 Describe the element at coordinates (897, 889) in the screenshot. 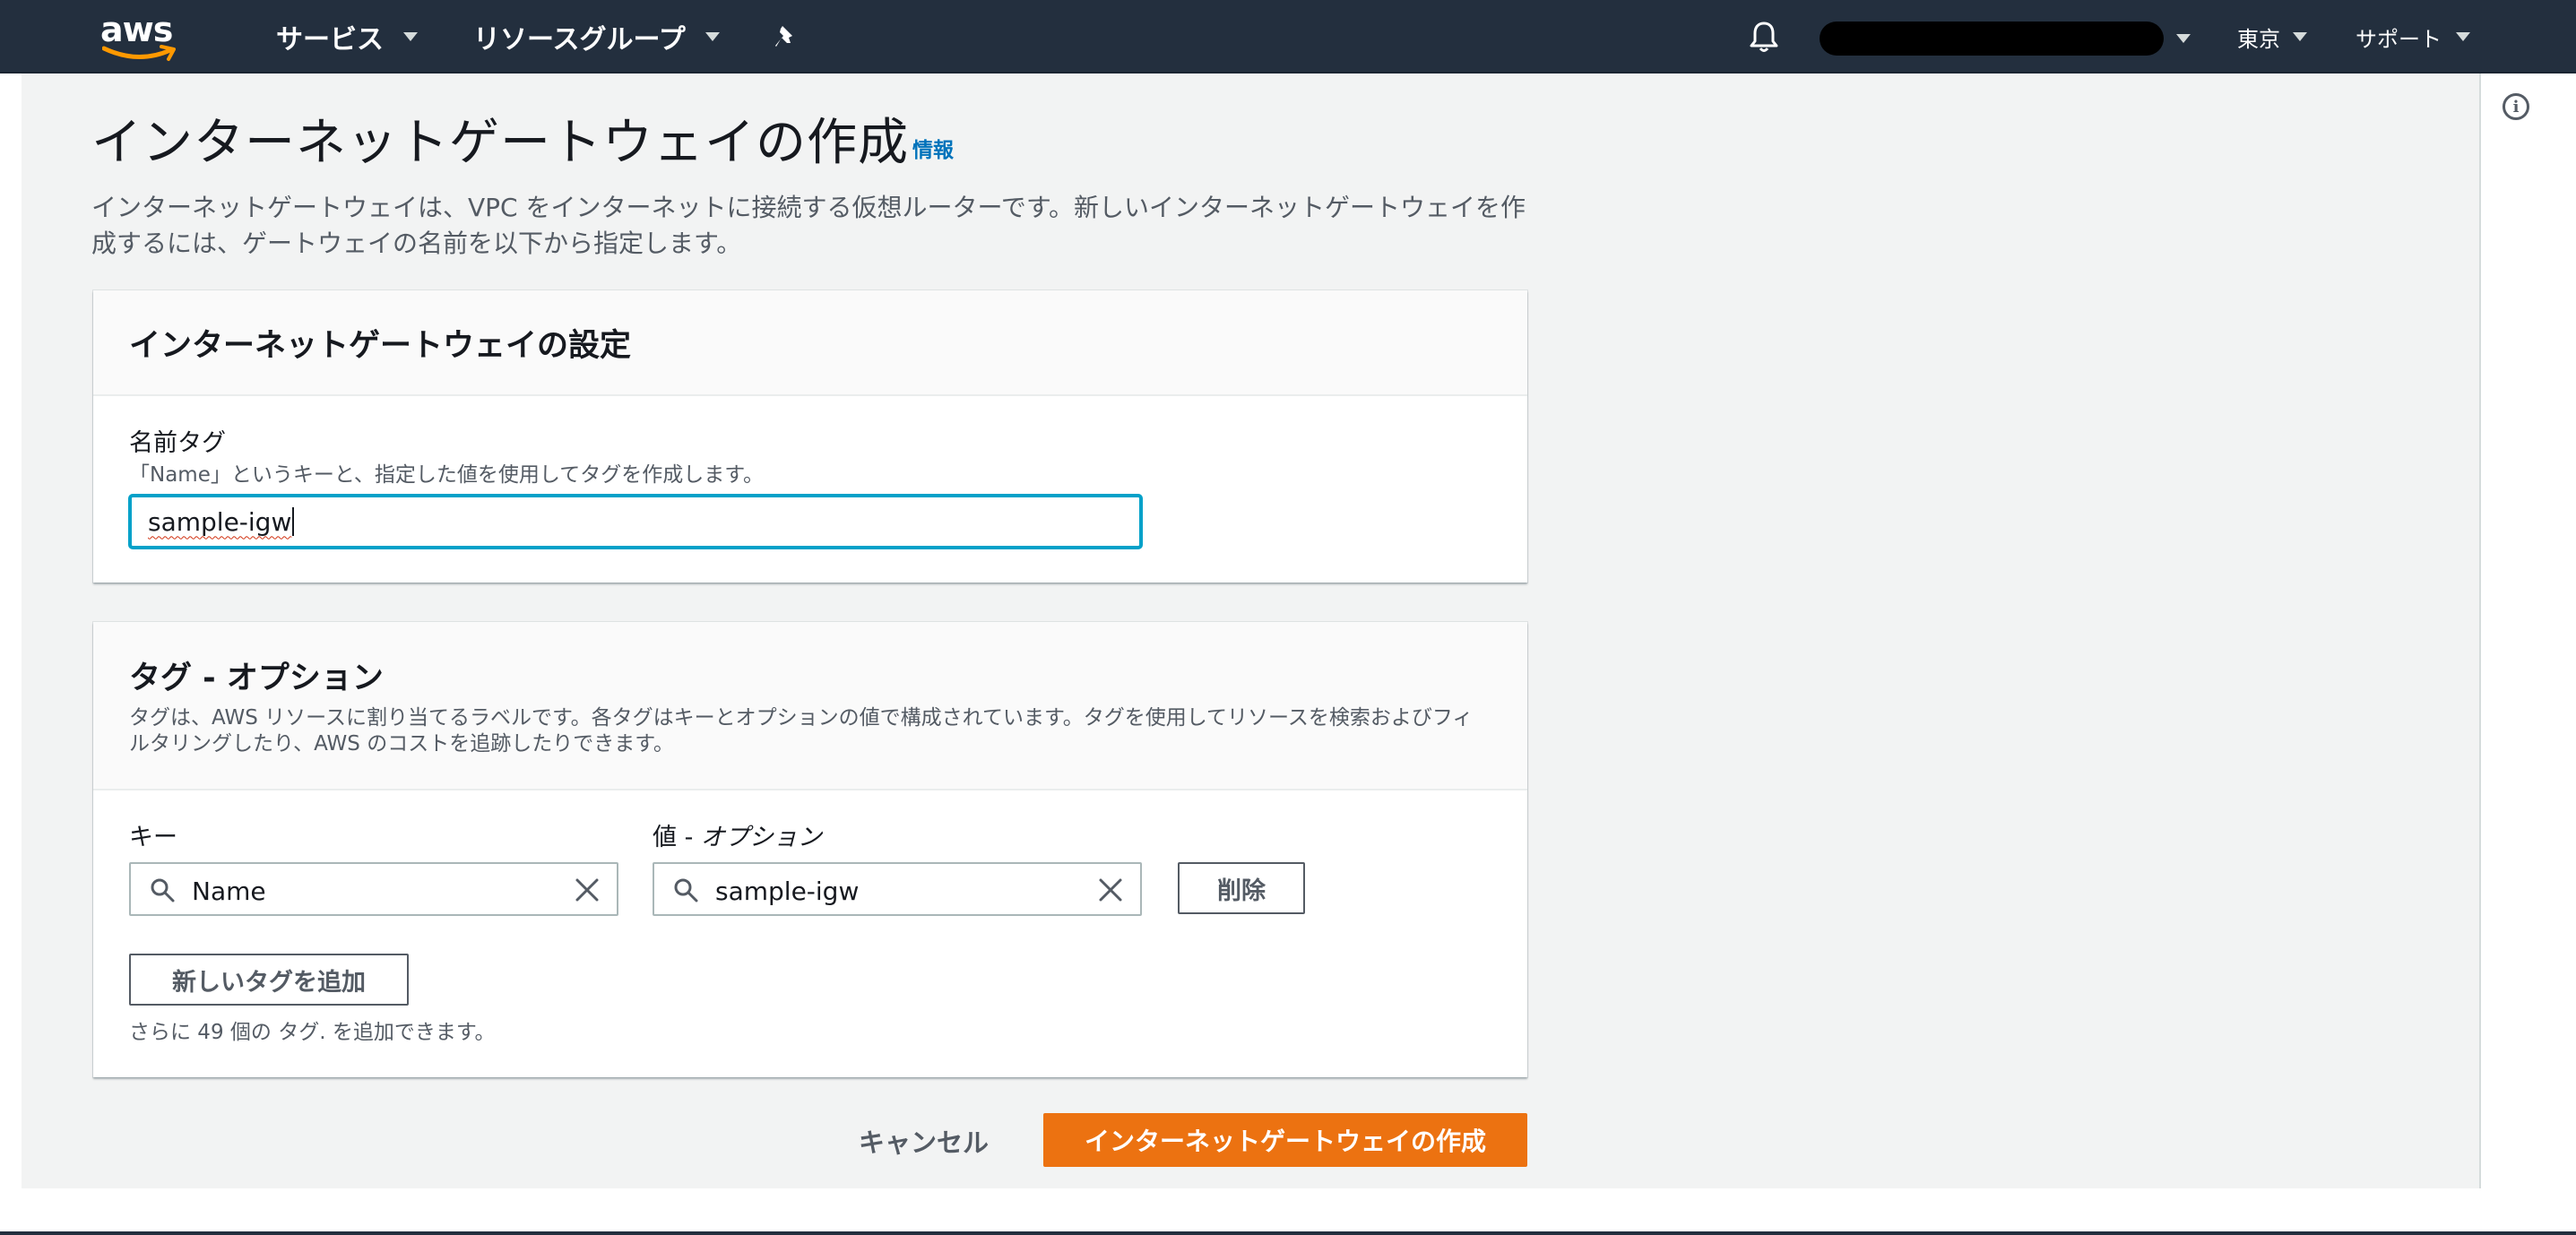

I see `tag-value-input: sample-igw` at that location.